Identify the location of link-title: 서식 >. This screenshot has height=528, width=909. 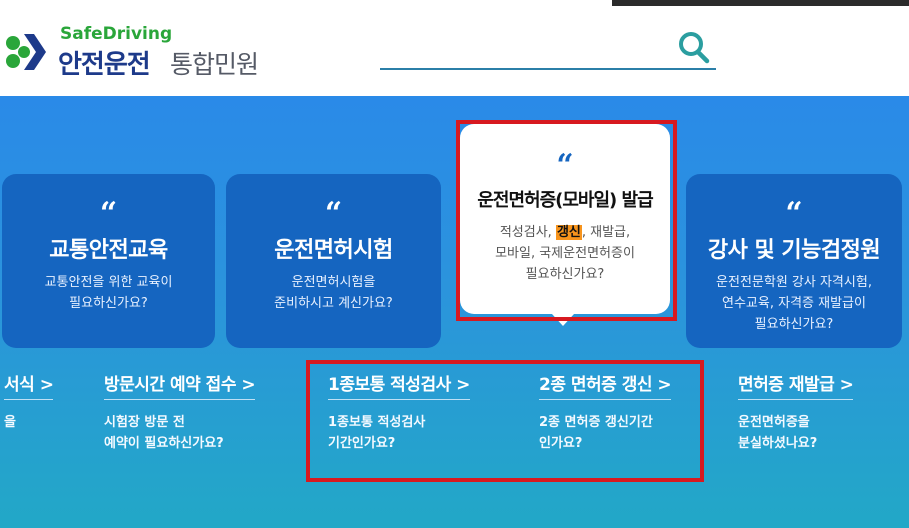
(29, 385).